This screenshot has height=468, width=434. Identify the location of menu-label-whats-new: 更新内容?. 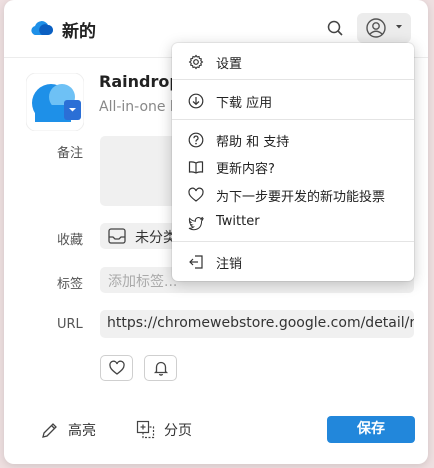
(245, 169).